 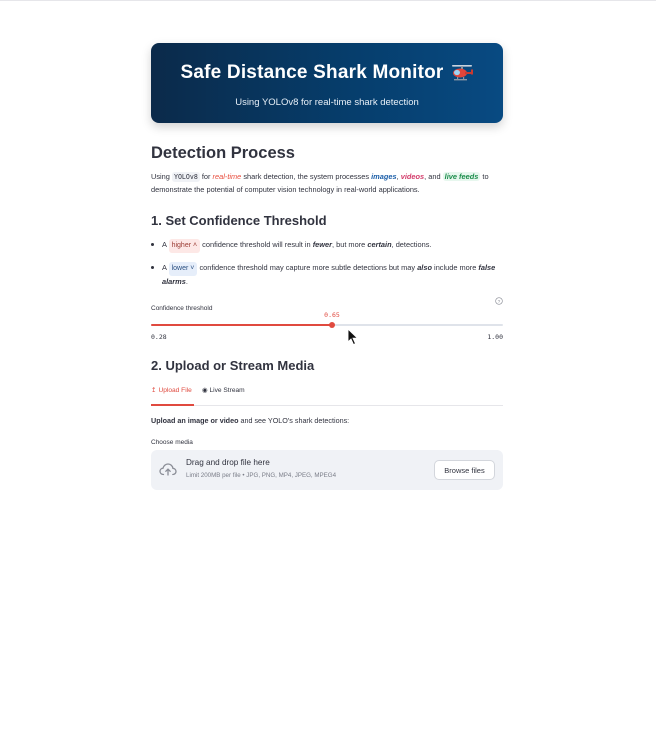 What do you see at coordinates (306, 176) in the screenshot?
I see `intro-text: shark detection, the system processes` at bounding box center [306, 176].